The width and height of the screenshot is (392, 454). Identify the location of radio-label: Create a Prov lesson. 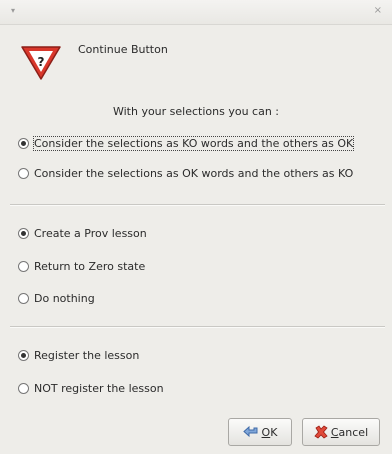
(90, 233).